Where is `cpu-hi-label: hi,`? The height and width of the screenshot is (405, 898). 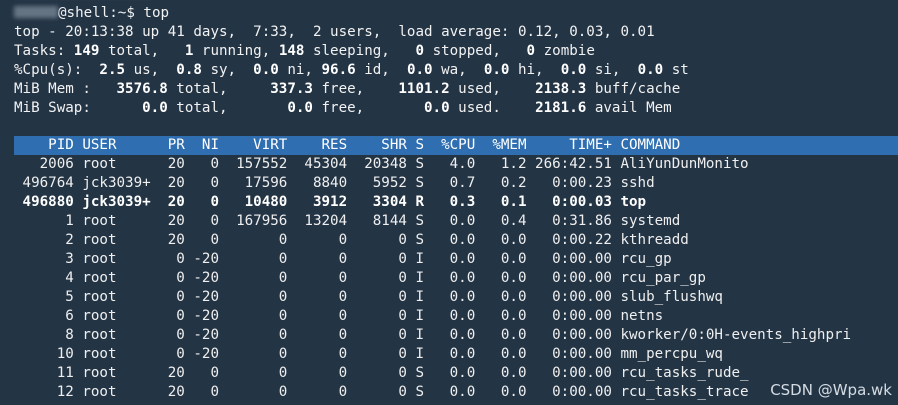
cpu-hi-label: hi, is located at coordinates (535, 70).